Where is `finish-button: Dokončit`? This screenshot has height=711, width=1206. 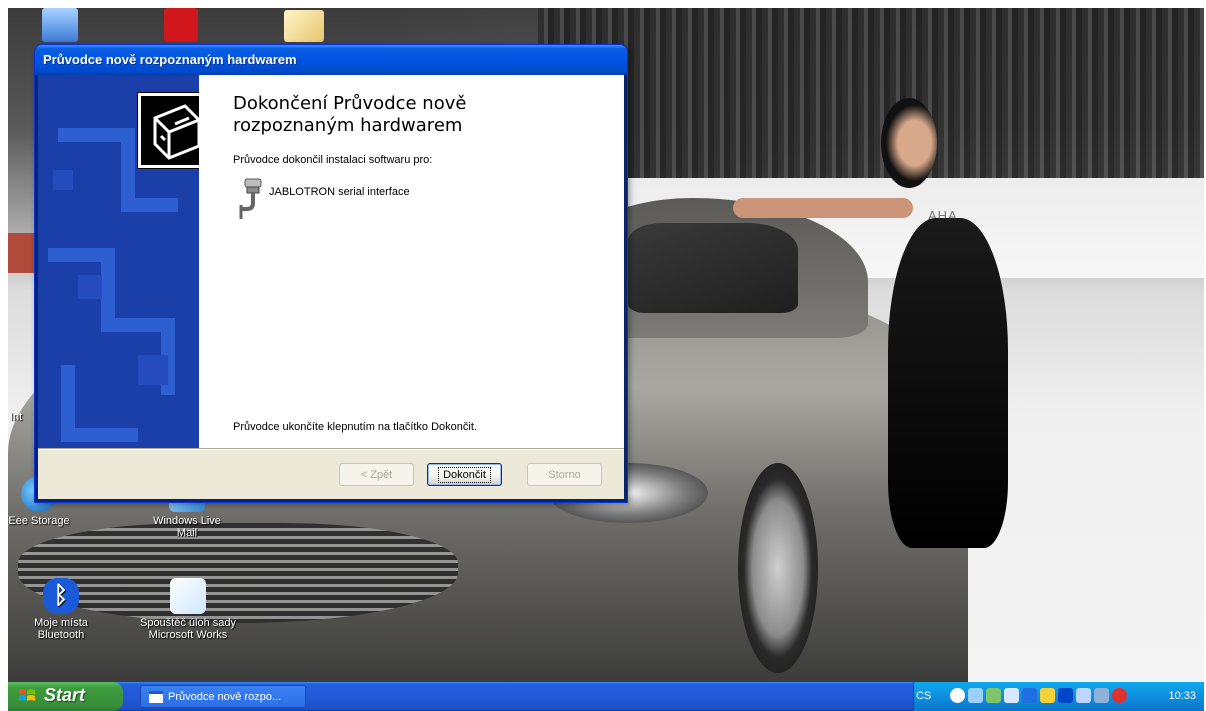 finish-button: Dokončit is located at coordinates (464, 474).